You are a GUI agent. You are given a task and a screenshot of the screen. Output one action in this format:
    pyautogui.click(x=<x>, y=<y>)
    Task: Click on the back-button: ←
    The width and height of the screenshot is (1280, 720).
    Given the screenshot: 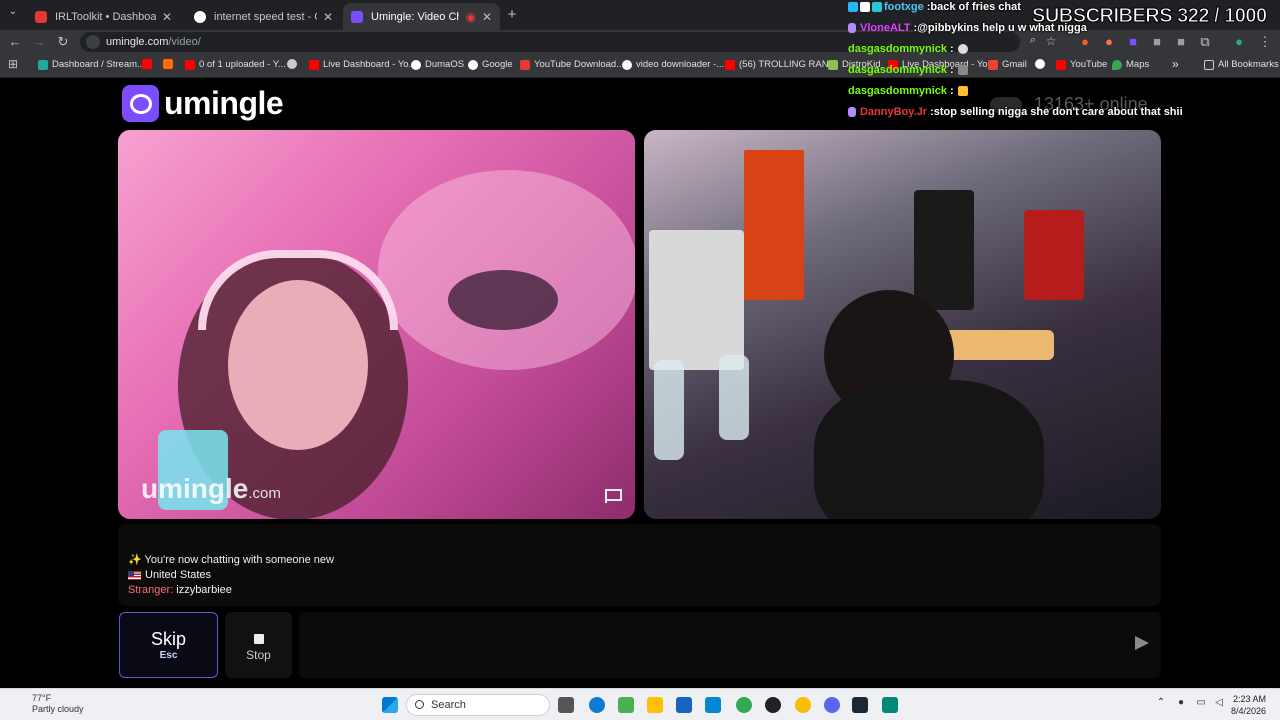 What is the action you would take?
    pyautogui.click(x=15, y=41)
    